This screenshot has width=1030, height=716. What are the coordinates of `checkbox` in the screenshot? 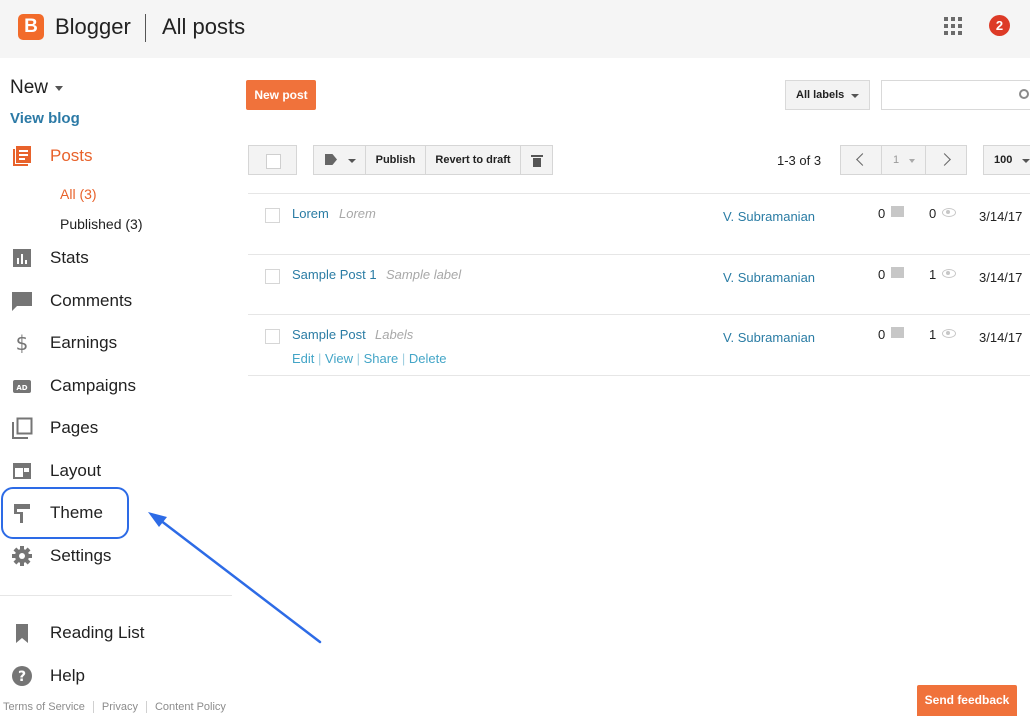 It's located at (273, 161).